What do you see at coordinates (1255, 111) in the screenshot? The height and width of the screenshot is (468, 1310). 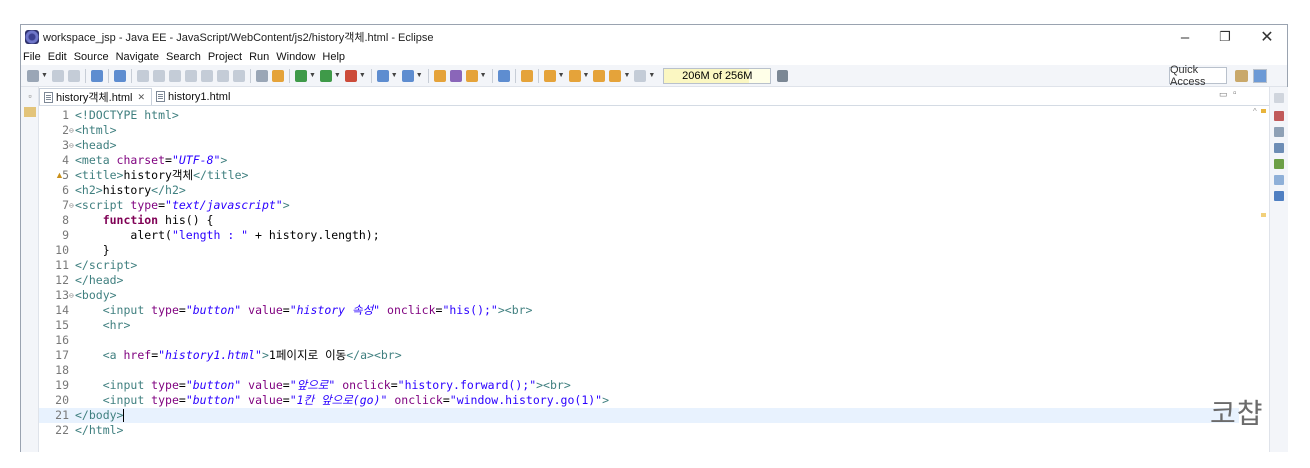 I see `ruler-collapse-icon: ^` at bounding box center [1255, 111].